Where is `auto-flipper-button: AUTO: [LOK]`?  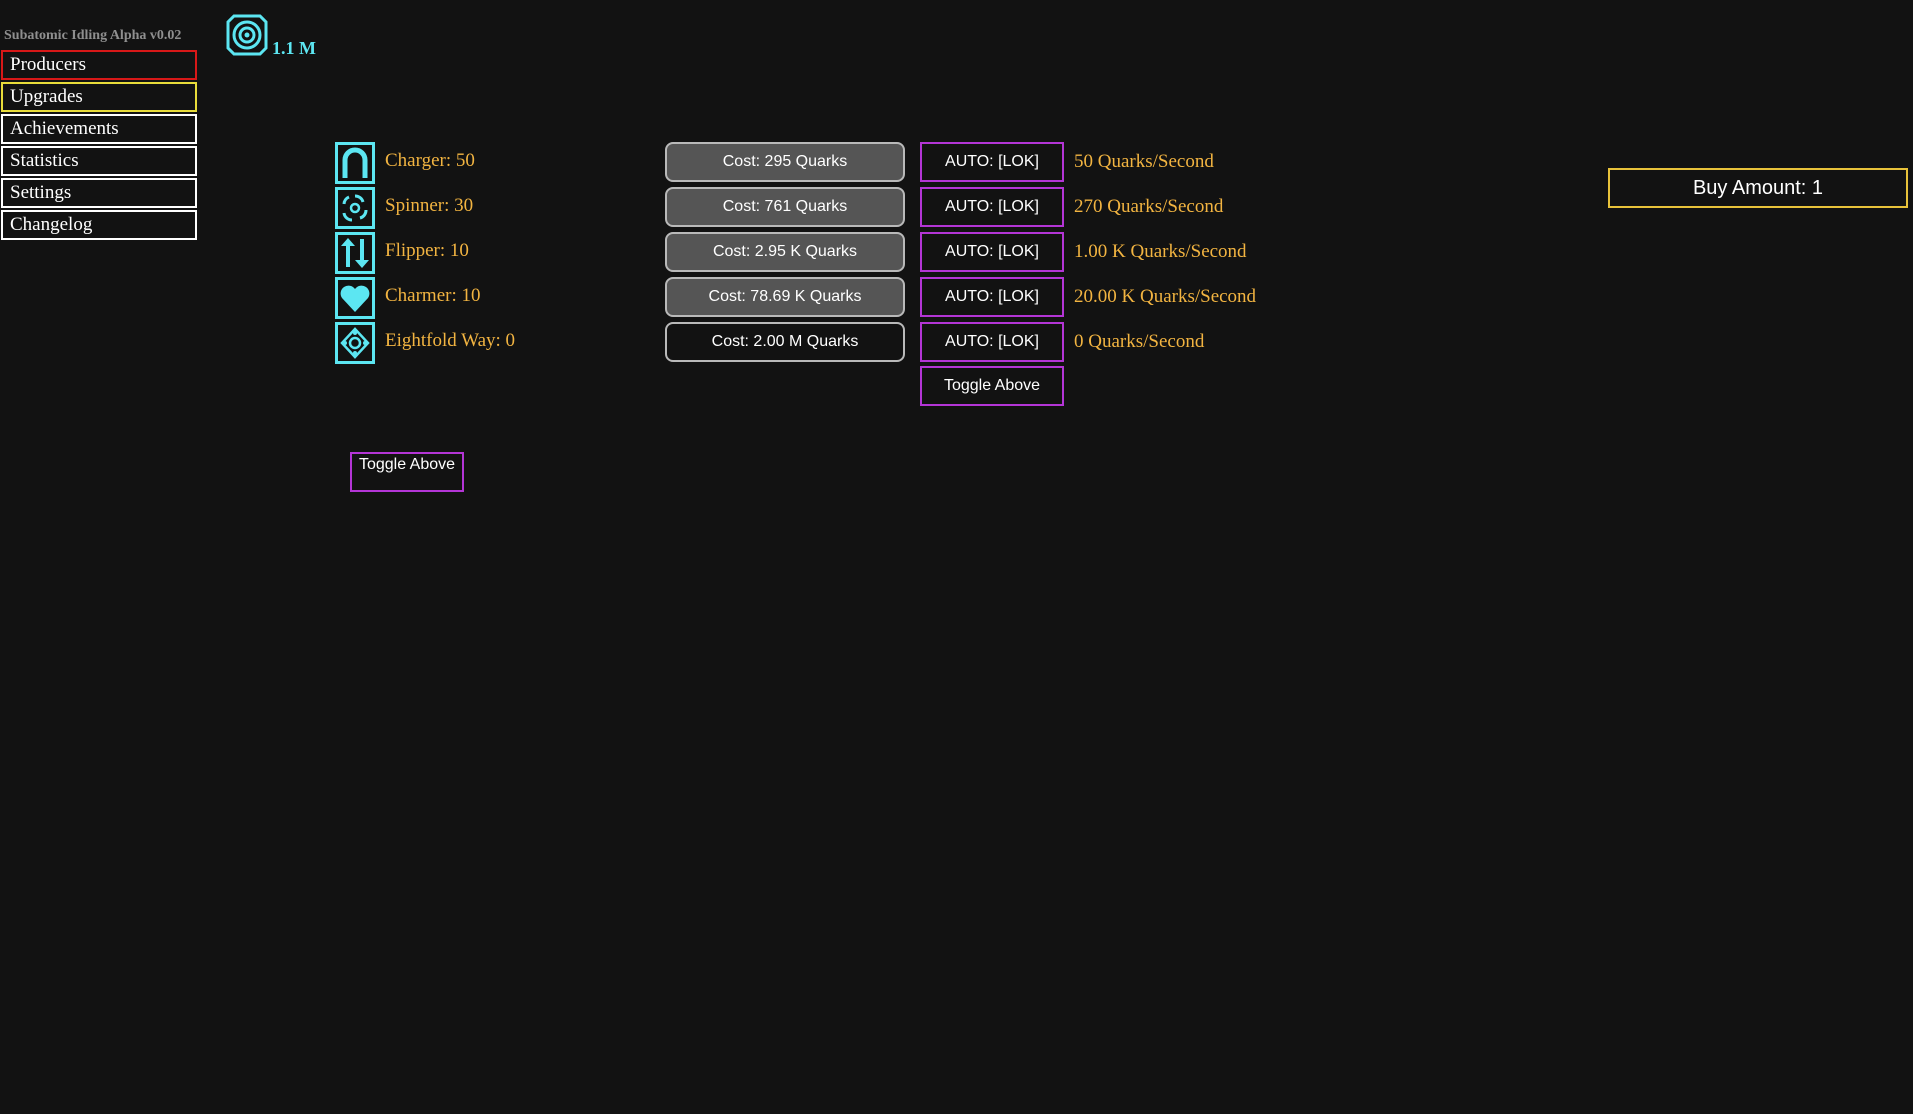 auto-flipper-button: AUTO: [LOK] is located at coordinates (992, 252).